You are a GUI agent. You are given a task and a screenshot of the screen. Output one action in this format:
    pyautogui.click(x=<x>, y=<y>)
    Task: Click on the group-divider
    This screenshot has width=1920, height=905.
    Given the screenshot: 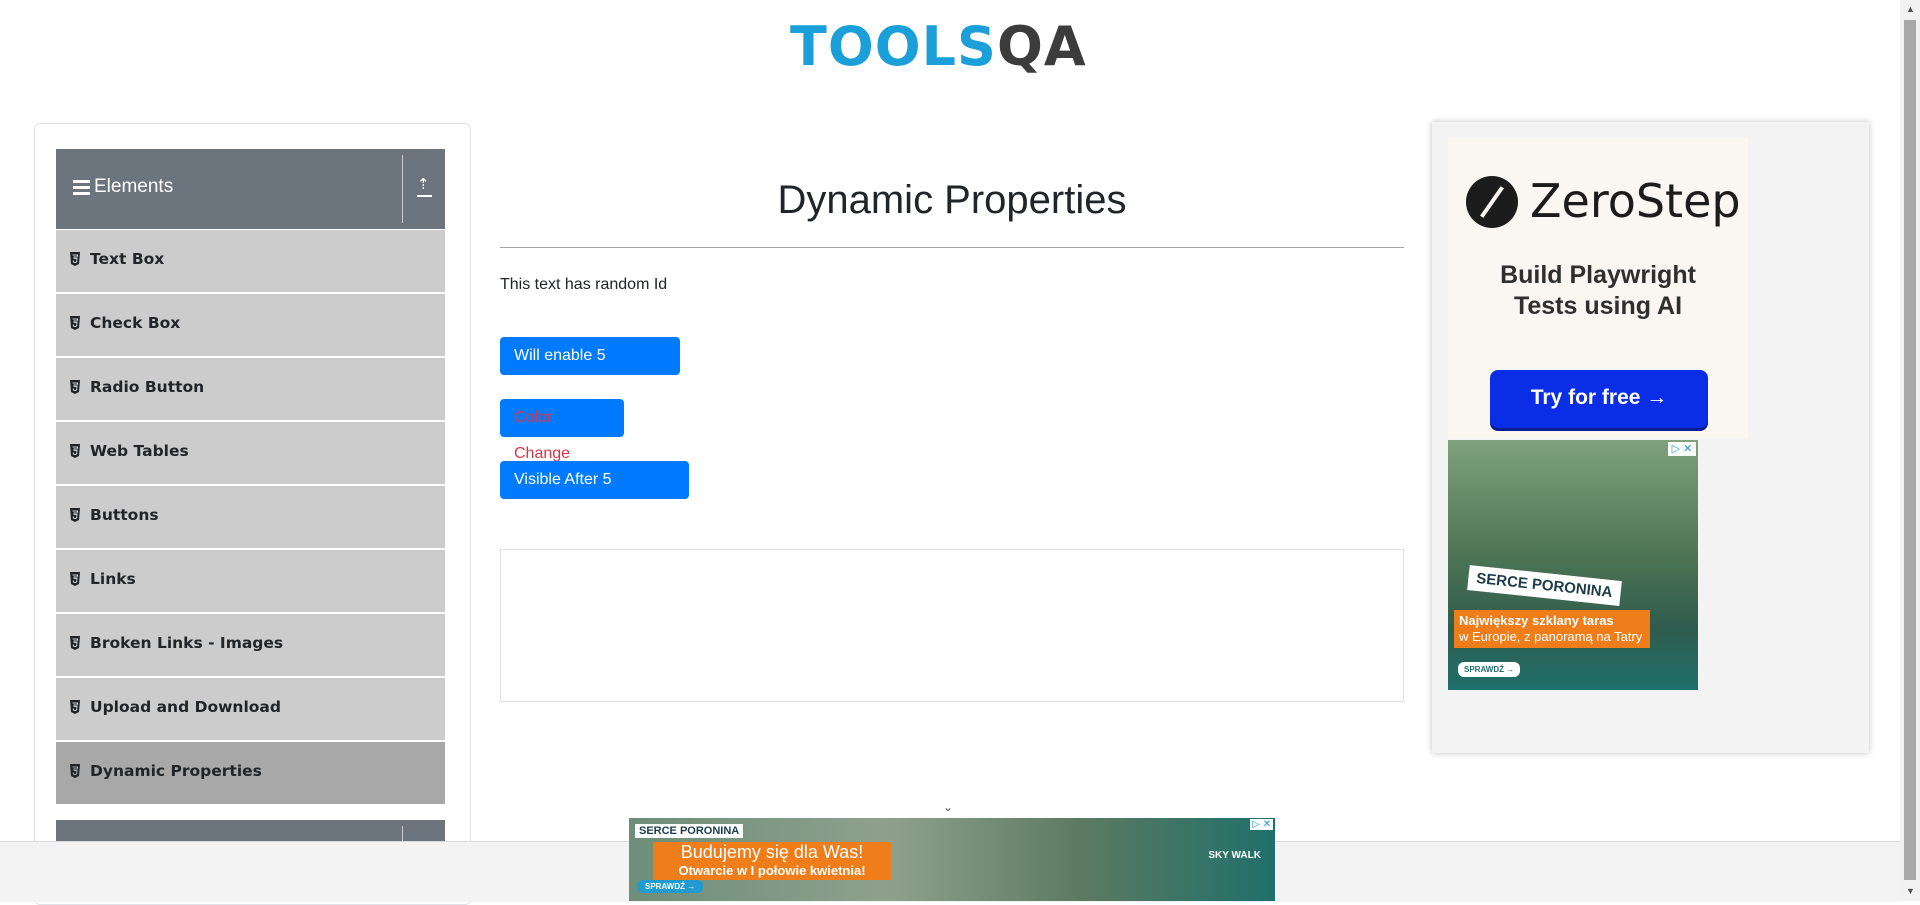 What is the action you would take?
    pyautogui.click(x=402, y=189)
    